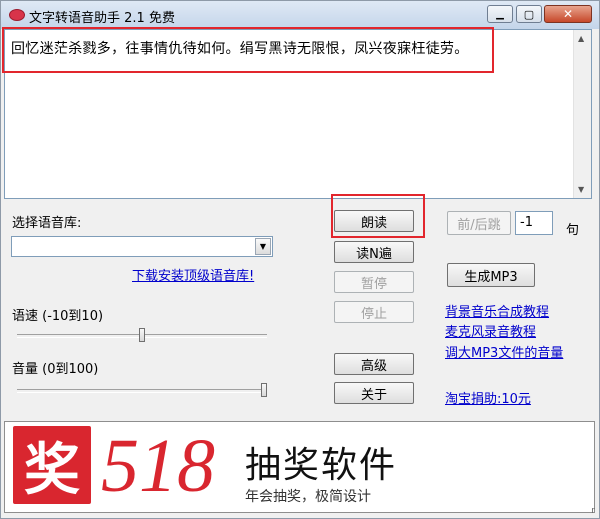 Image resolution: width=600 pixels, height=519 pixels. Describe the element at coordinates (374, 221) in the screenshot. I see `read-button: 朗读` at that location.